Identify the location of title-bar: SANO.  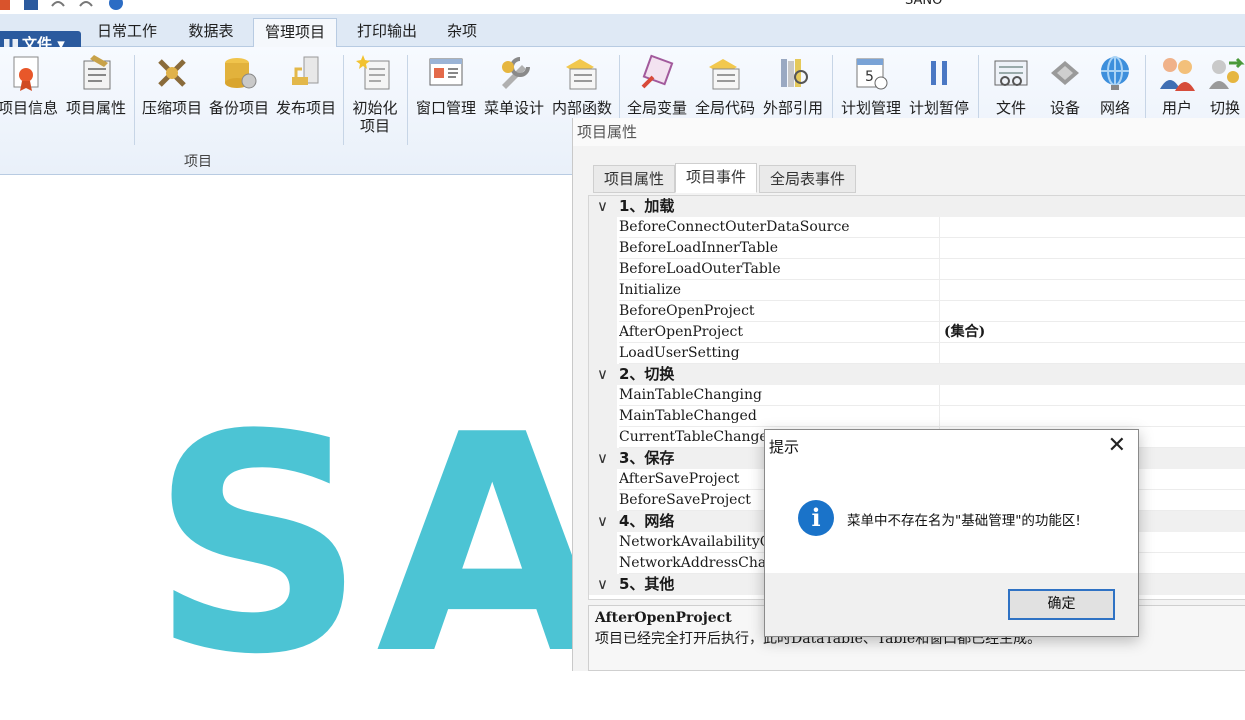
(622, 7).